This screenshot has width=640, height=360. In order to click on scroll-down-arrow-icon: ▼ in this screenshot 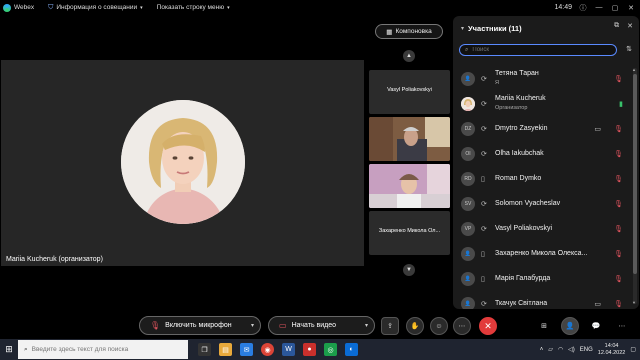, I will do `click(634, 302)`.